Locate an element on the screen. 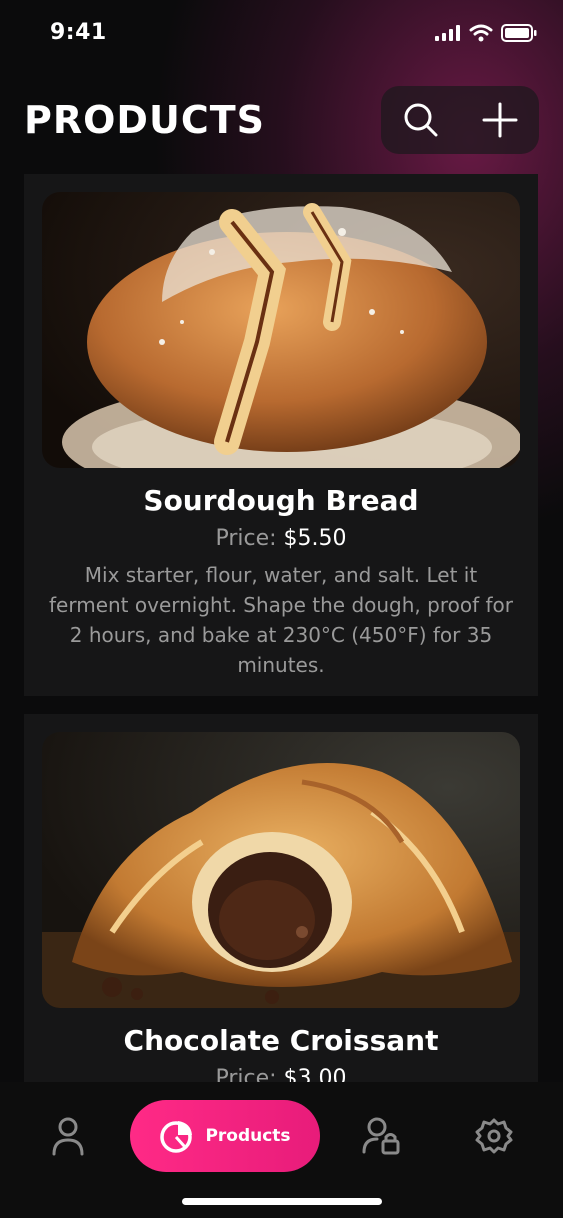 The image size is (563, 1218). tab-profile is located at coordinates (68, 1136).